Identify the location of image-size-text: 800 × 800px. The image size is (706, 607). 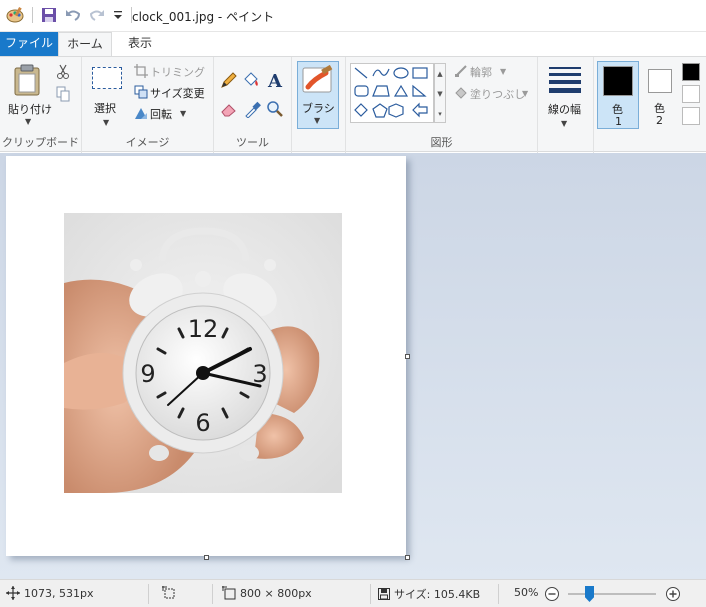
(276, 593).